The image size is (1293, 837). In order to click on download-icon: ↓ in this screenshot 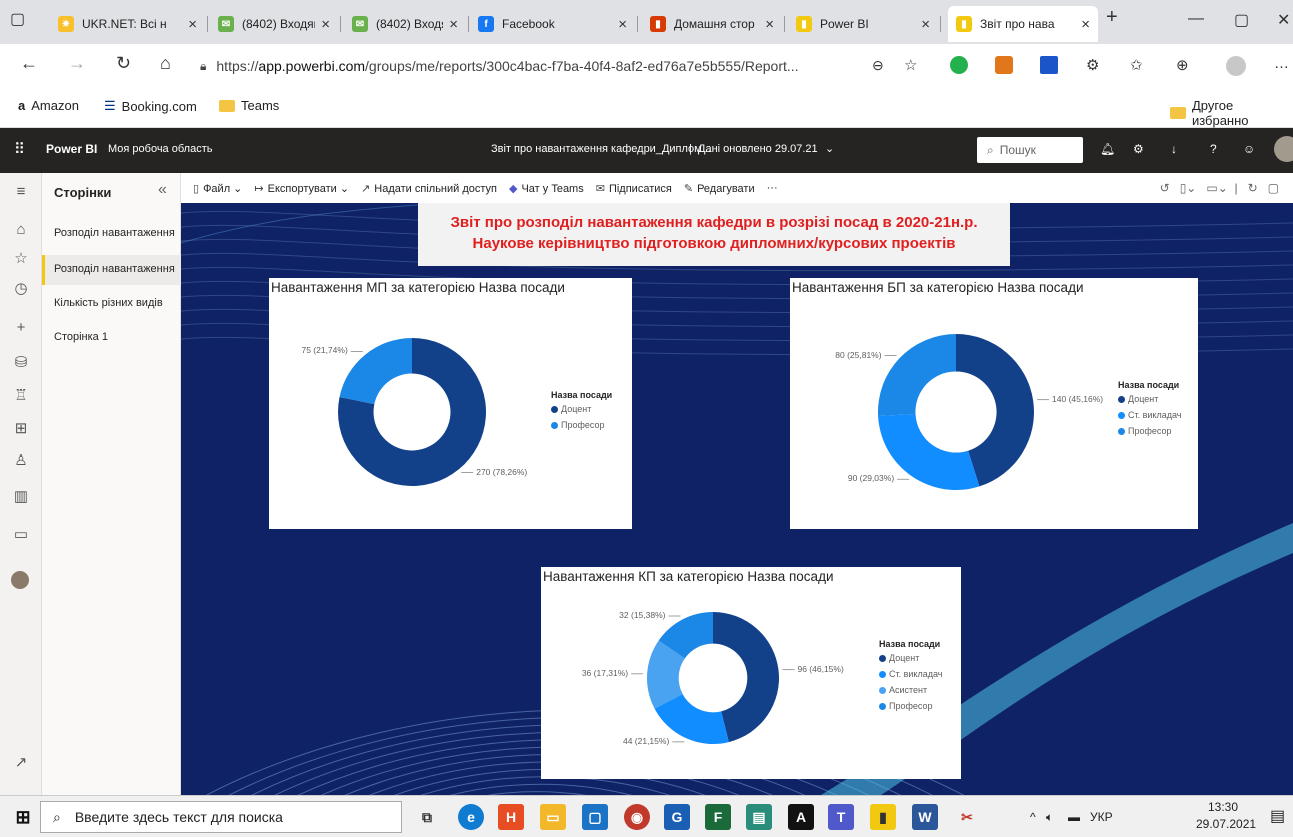, I will do `click(1174, 149)`.